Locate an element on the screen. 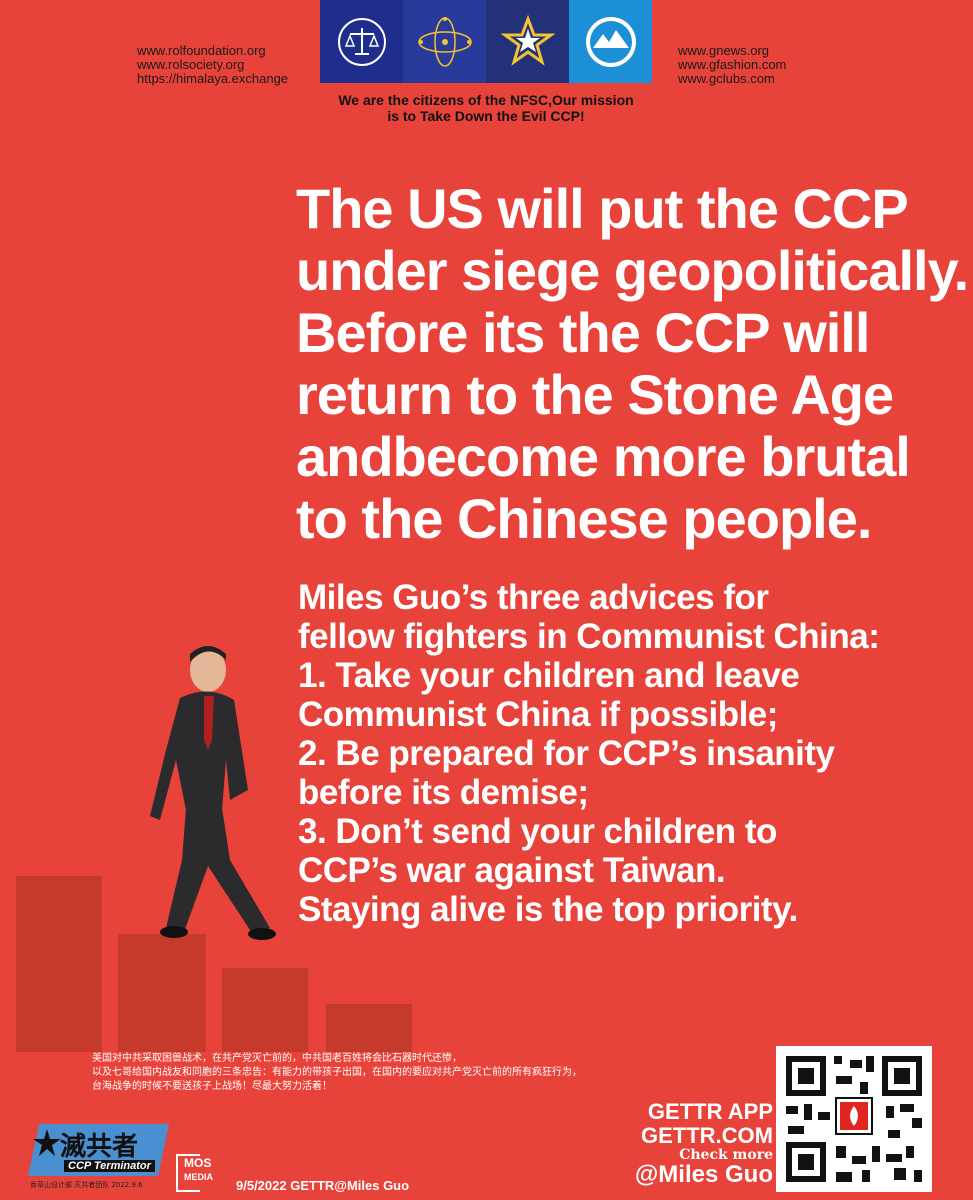 The image size is (973, 1200). walking-man-illustration is located at coordinates (213, 793).